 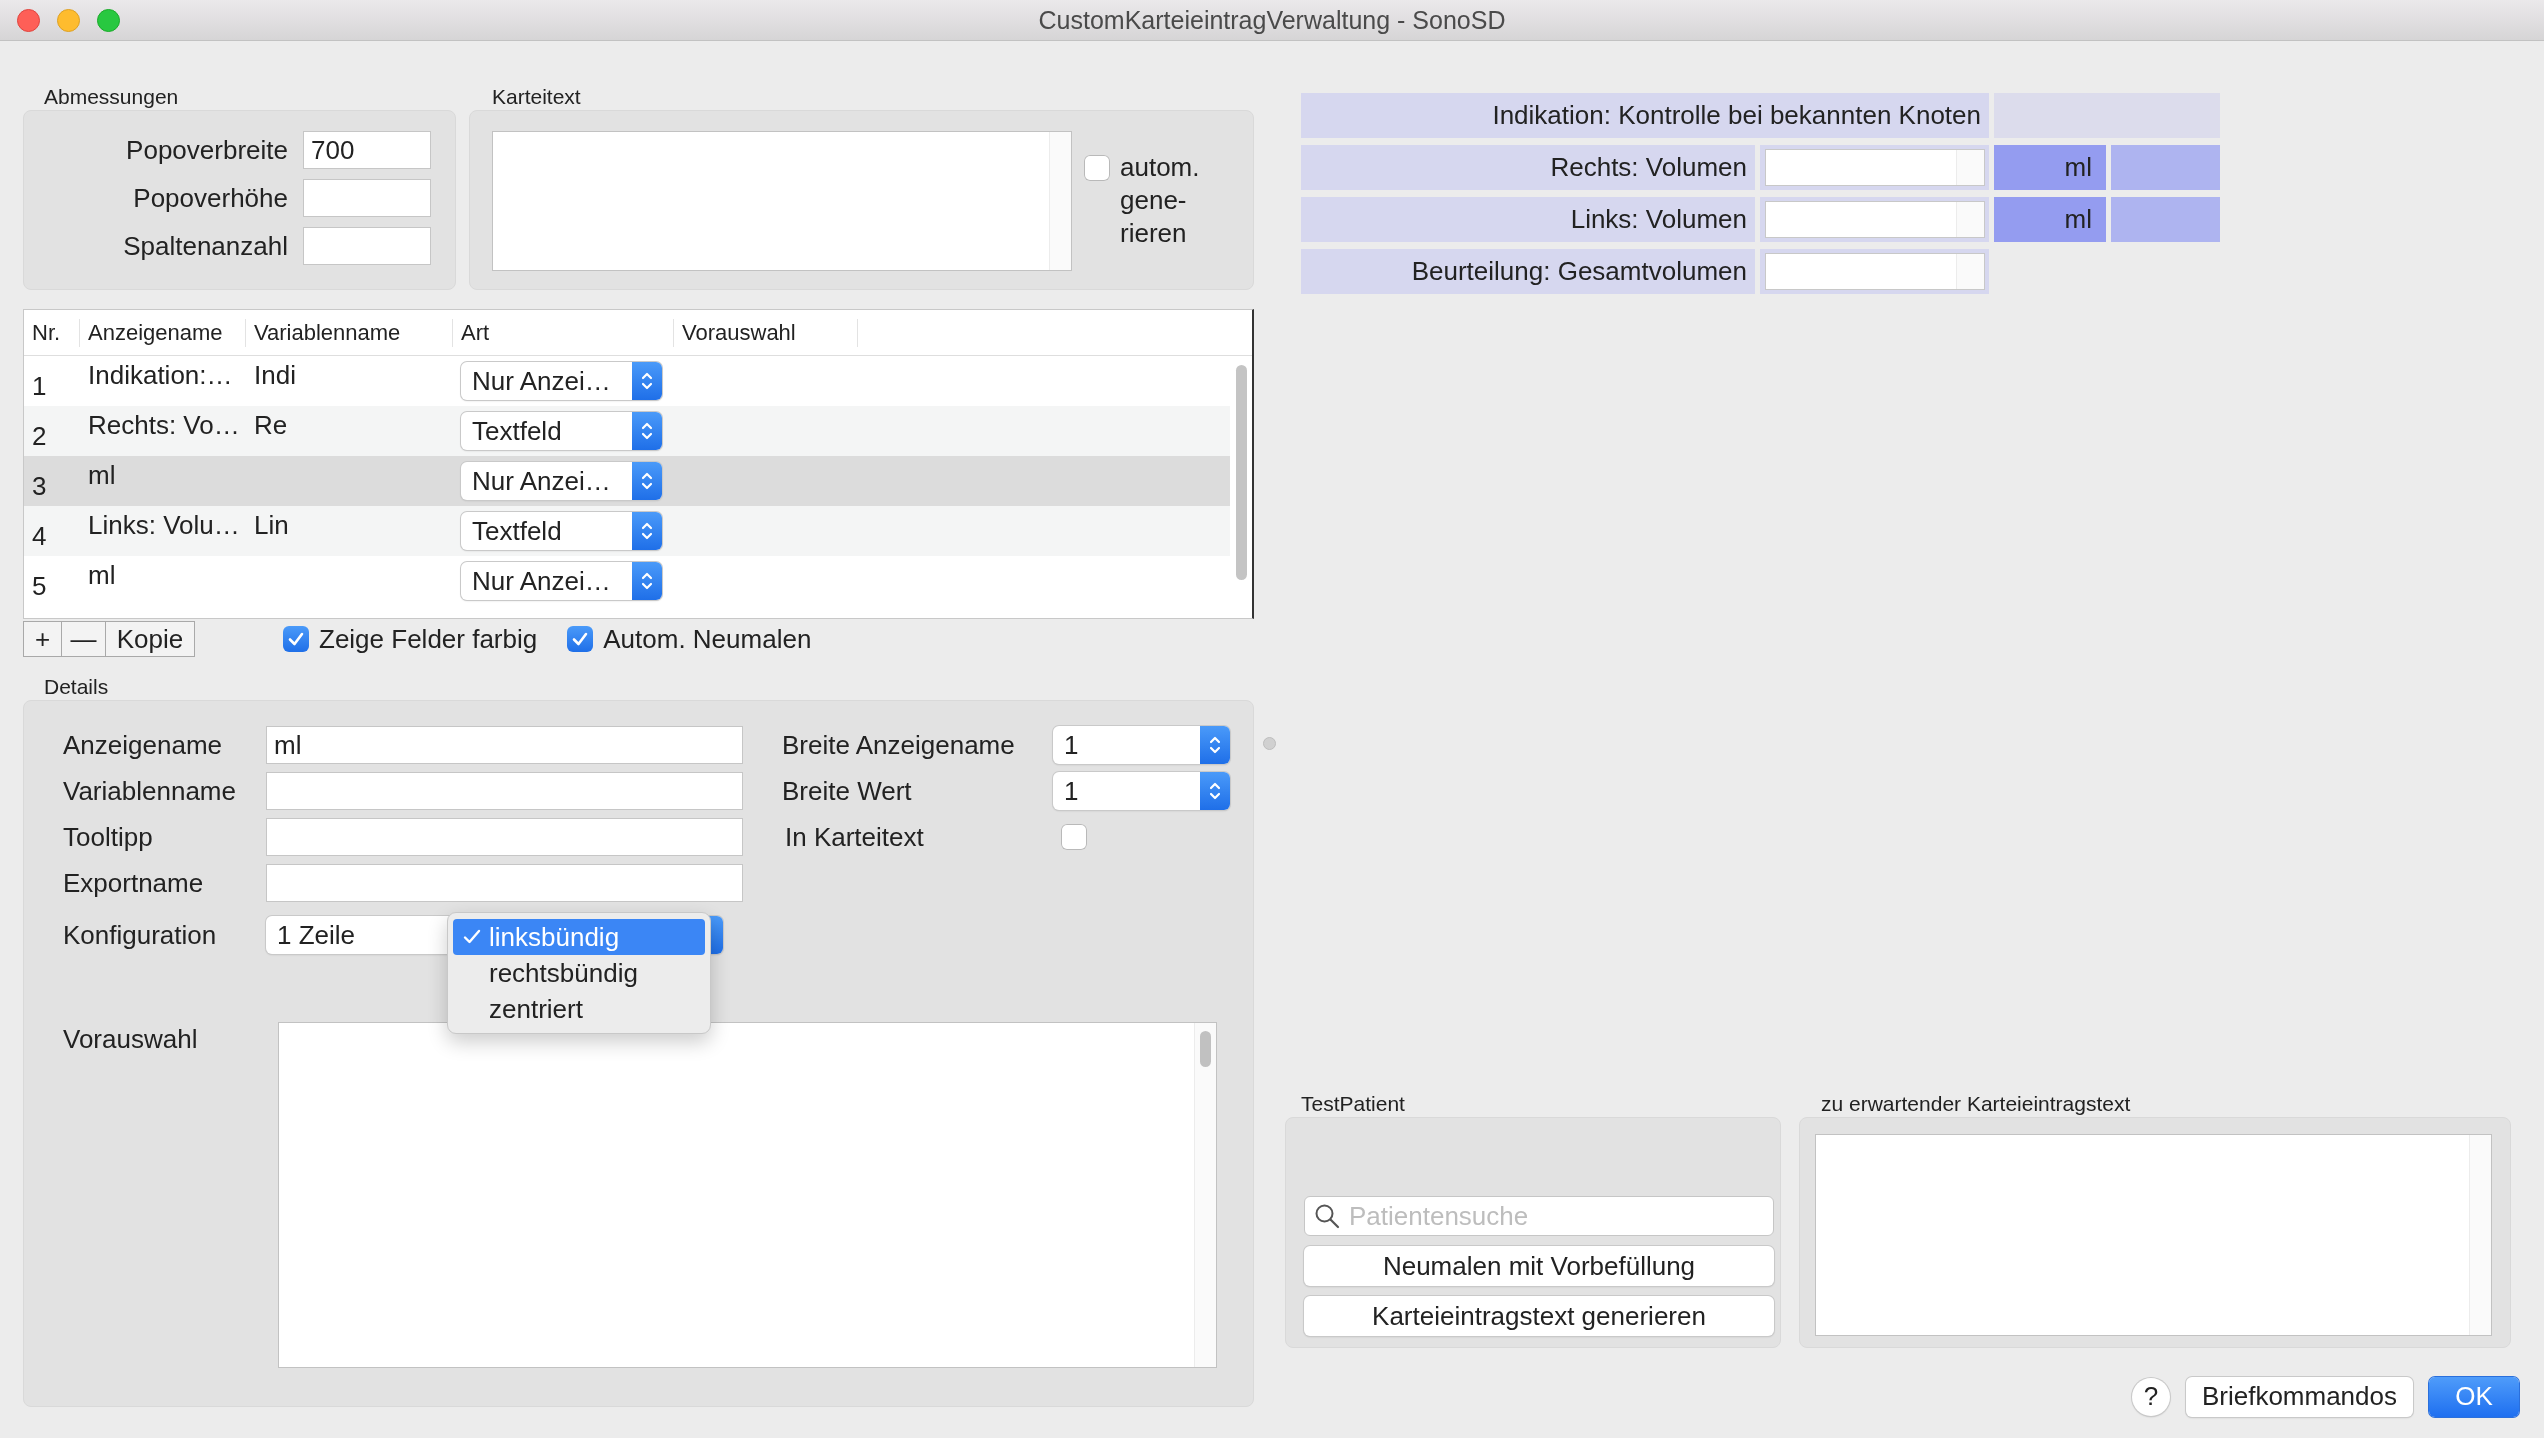 I want to click on field-label: Breite Wert, so click(x=847, y=791).